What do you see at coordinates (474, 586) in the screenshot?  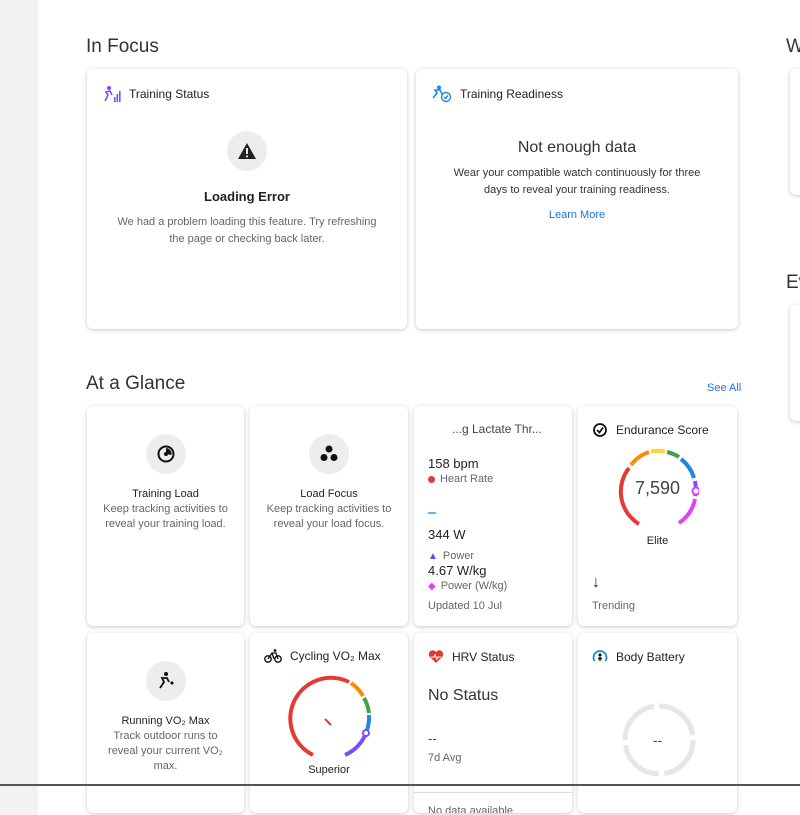 I see `power-wkg-label: Power (W/kg)` at bounding box center [474, 586].